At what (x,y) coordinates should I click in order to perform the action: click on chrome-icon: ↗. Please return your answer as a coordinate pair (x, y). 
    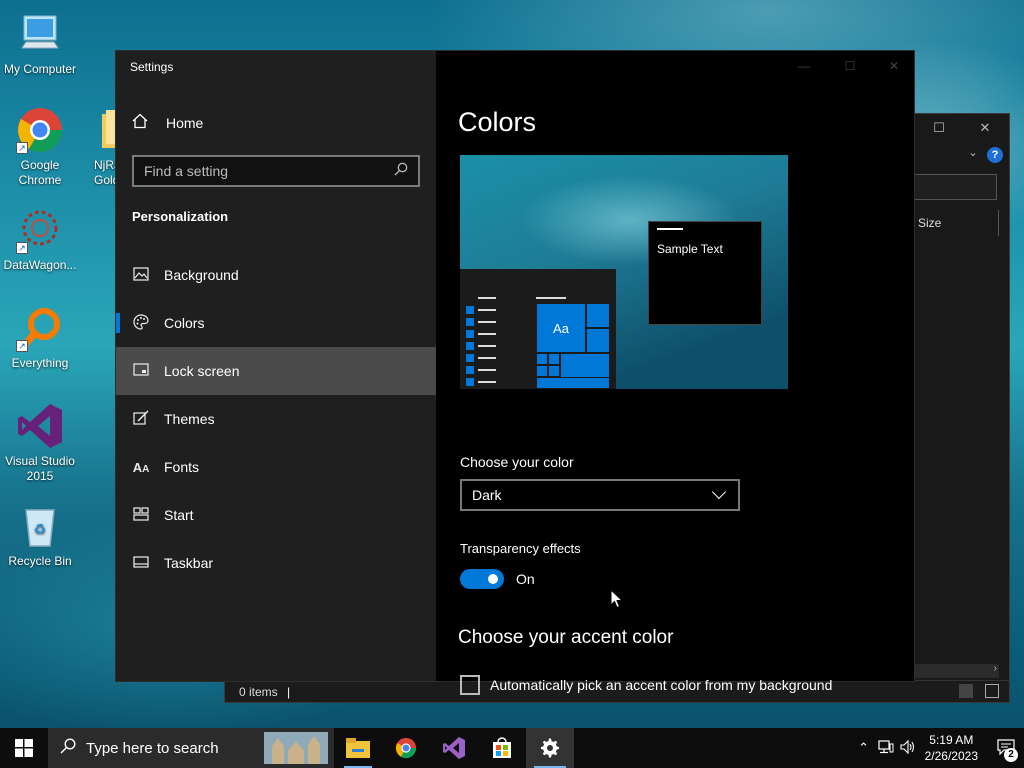
    Looking at the image, I should click on (40, 130).